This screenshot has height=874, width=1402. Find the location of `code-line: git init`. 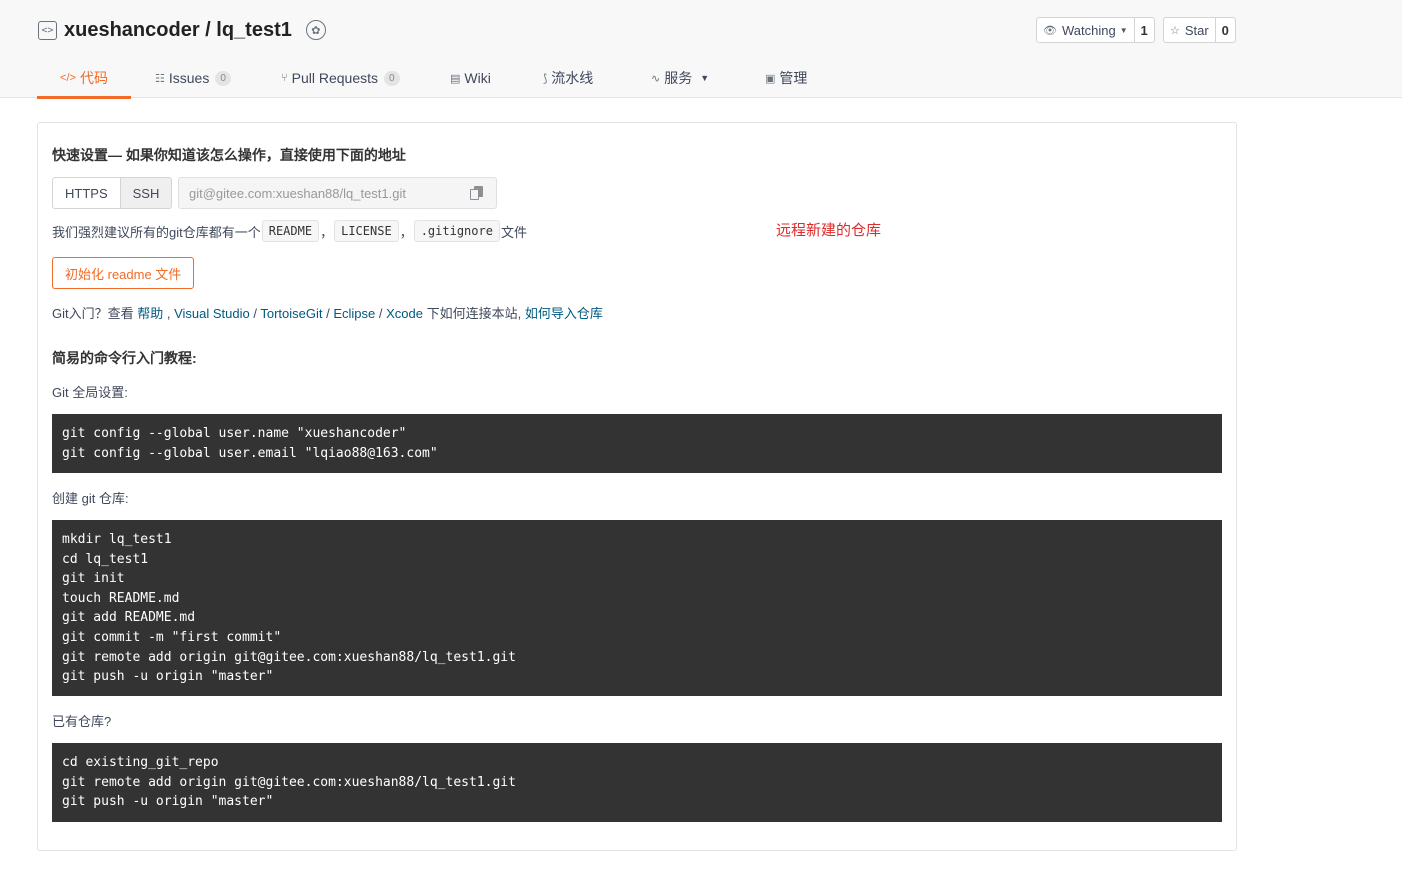

code-line: git init is located at coordinates (93, 579).